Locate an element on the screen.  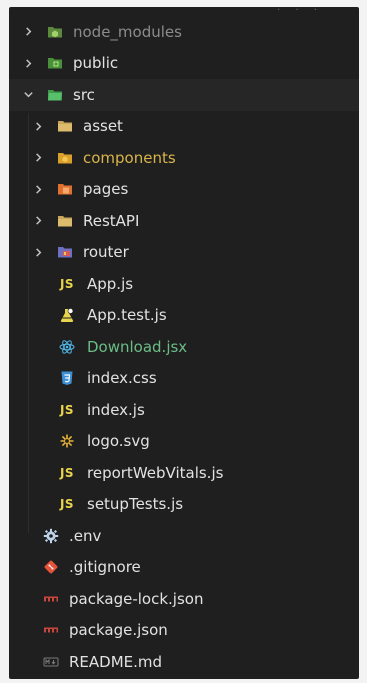
css-file-icon is located at coordinates (67, 378).